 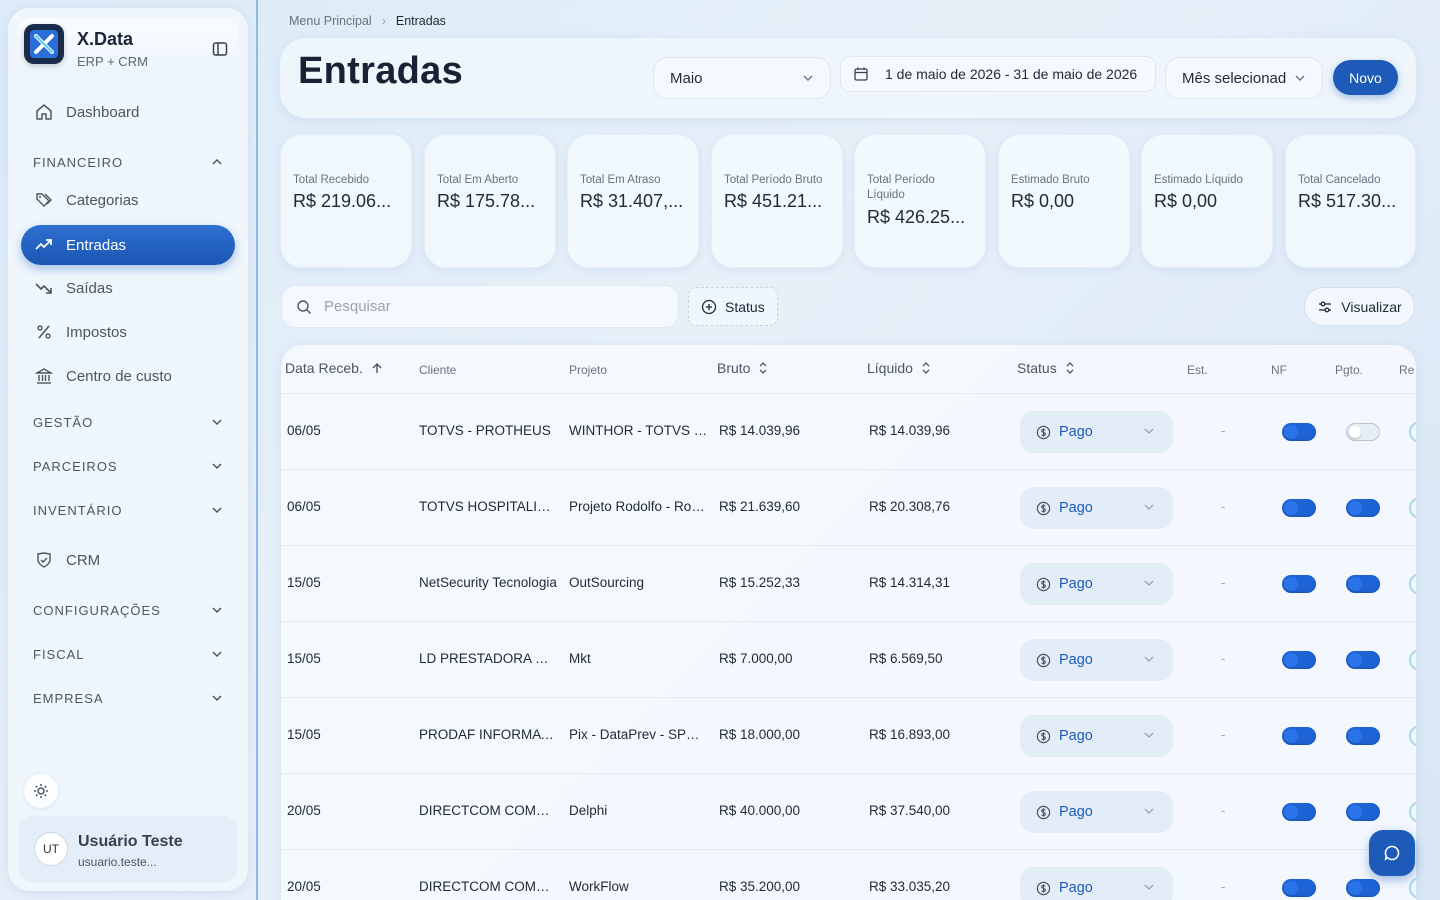 What do you see at coordinates (304, 430) in the screenshot?
I see `cell-data: 06/05` at bounding box center [304, 430].